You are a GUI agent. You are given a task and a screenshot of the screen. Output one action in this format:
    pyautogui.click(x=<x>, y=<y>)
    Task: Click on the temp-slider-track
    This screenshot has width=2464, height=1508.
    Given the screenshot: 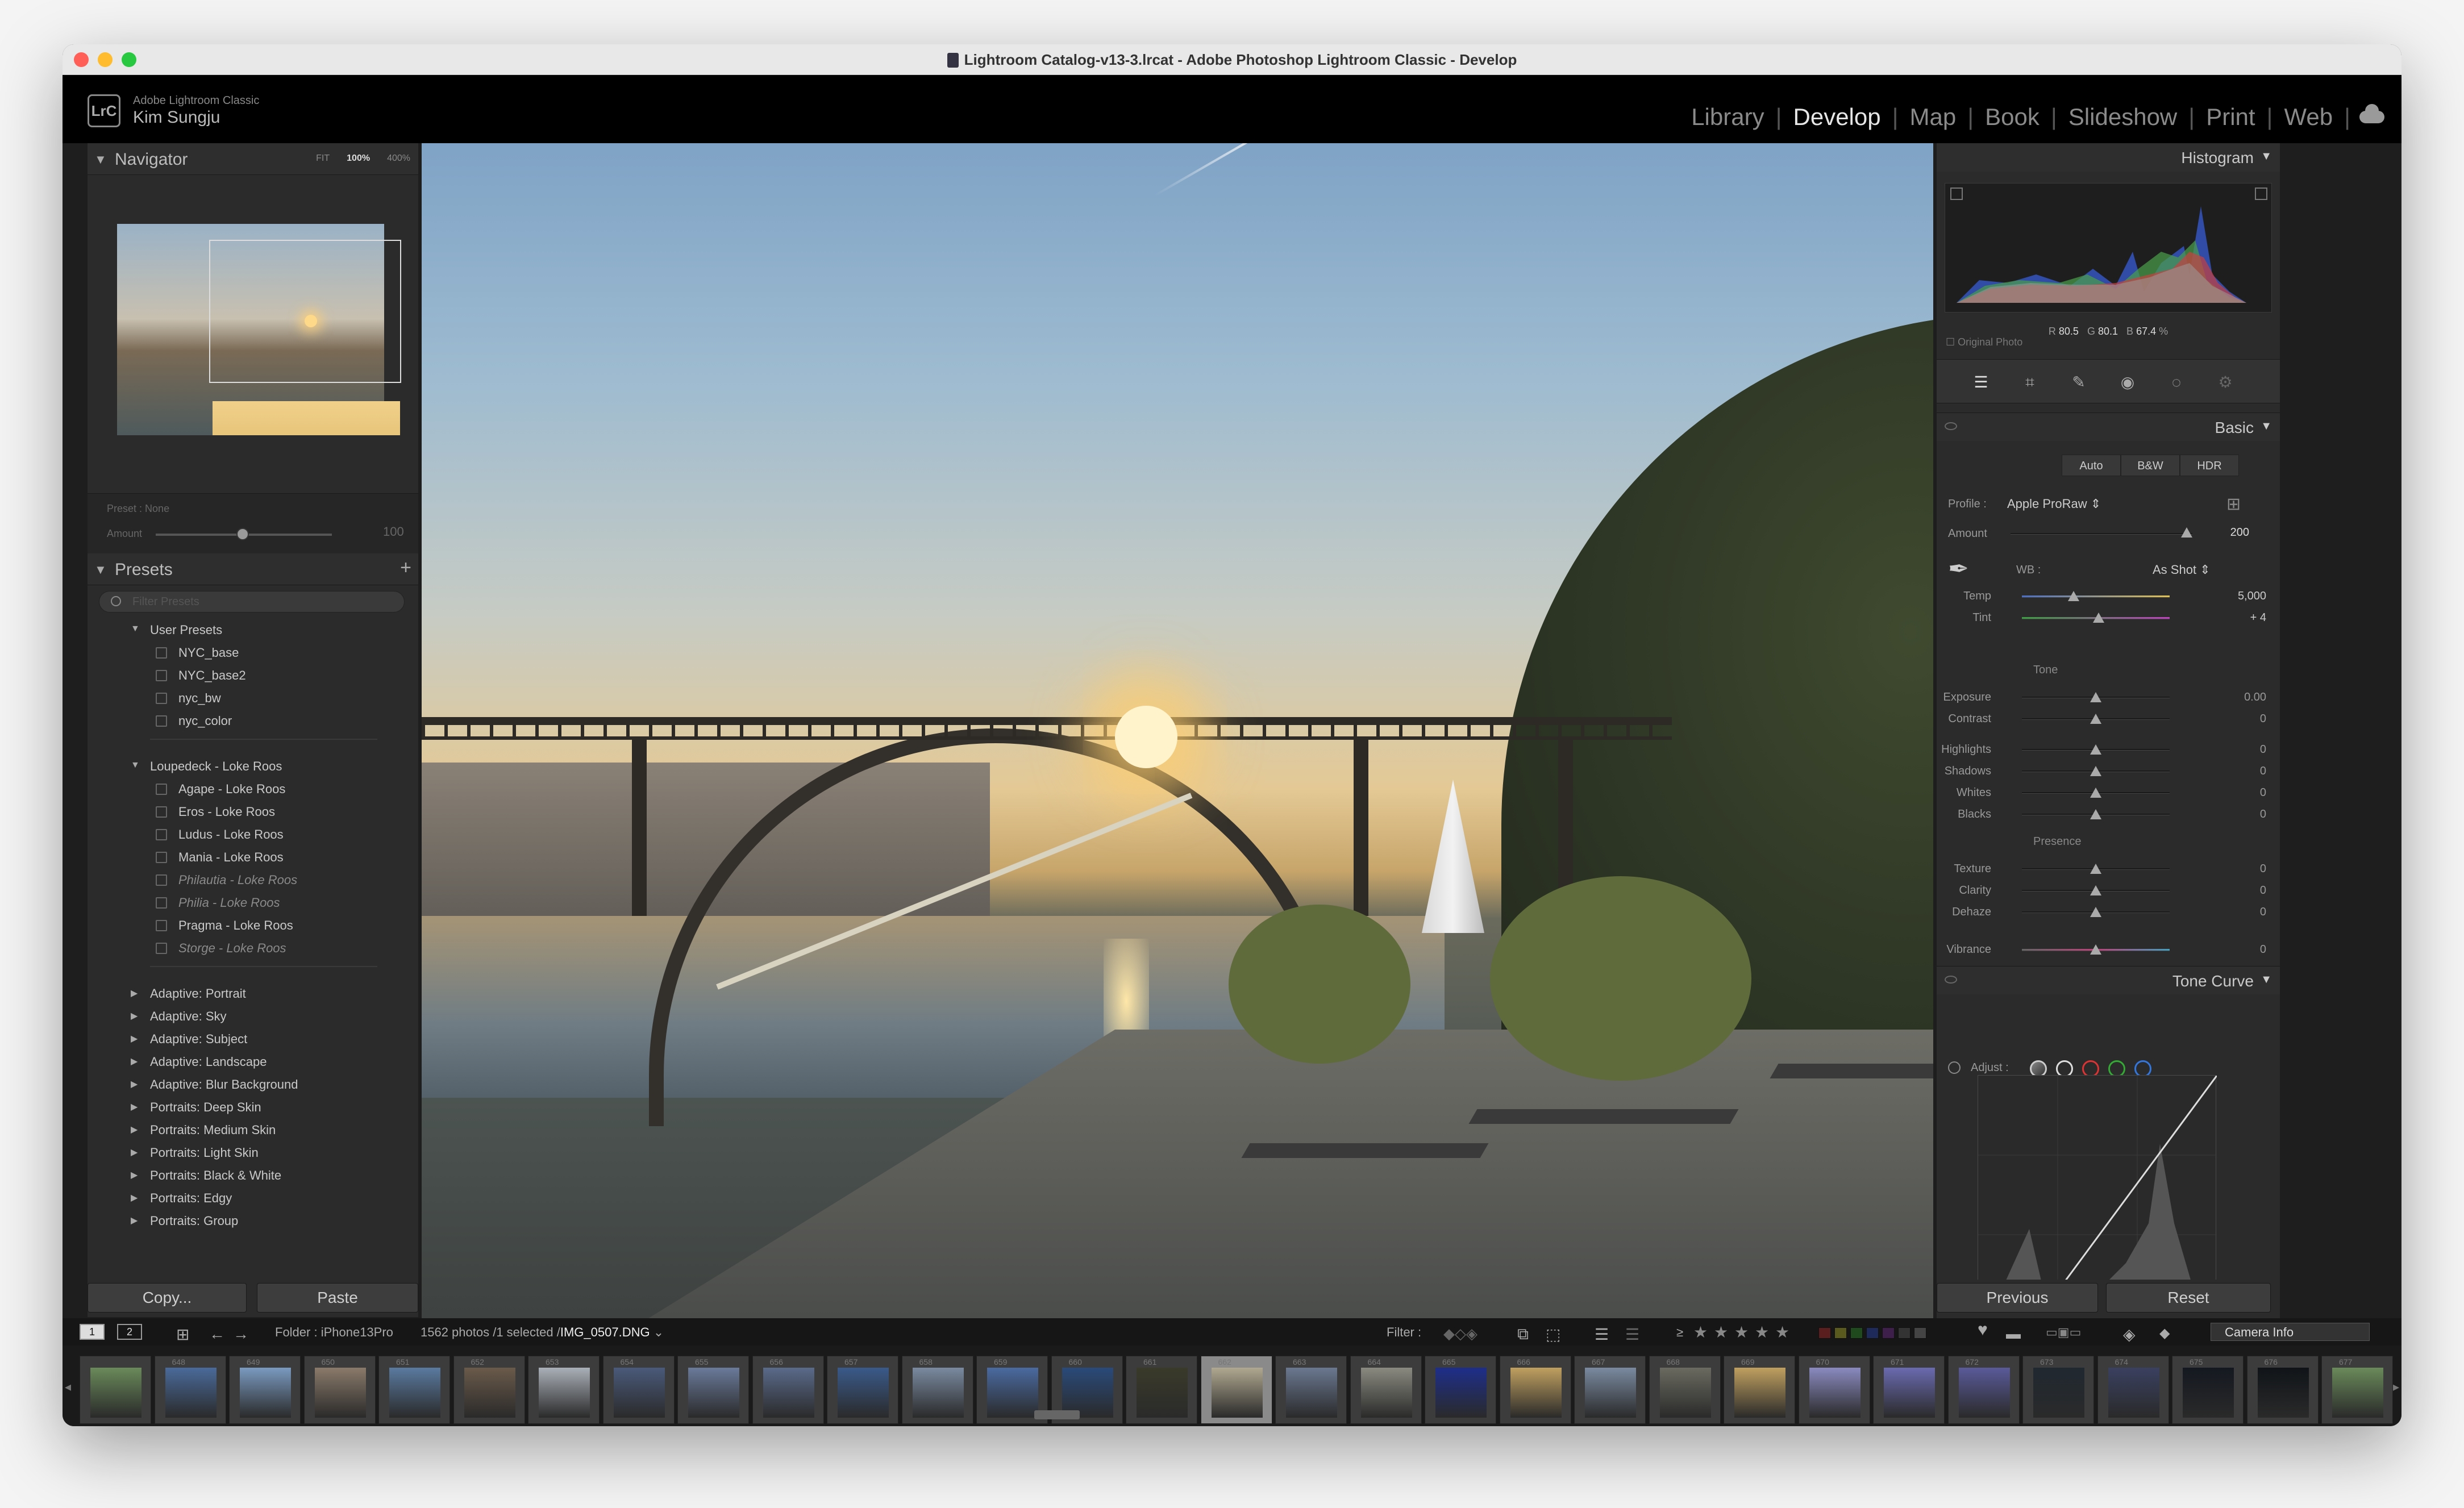 What is the action you would take?
    pyautogui.click(x=2096, y=596)
    